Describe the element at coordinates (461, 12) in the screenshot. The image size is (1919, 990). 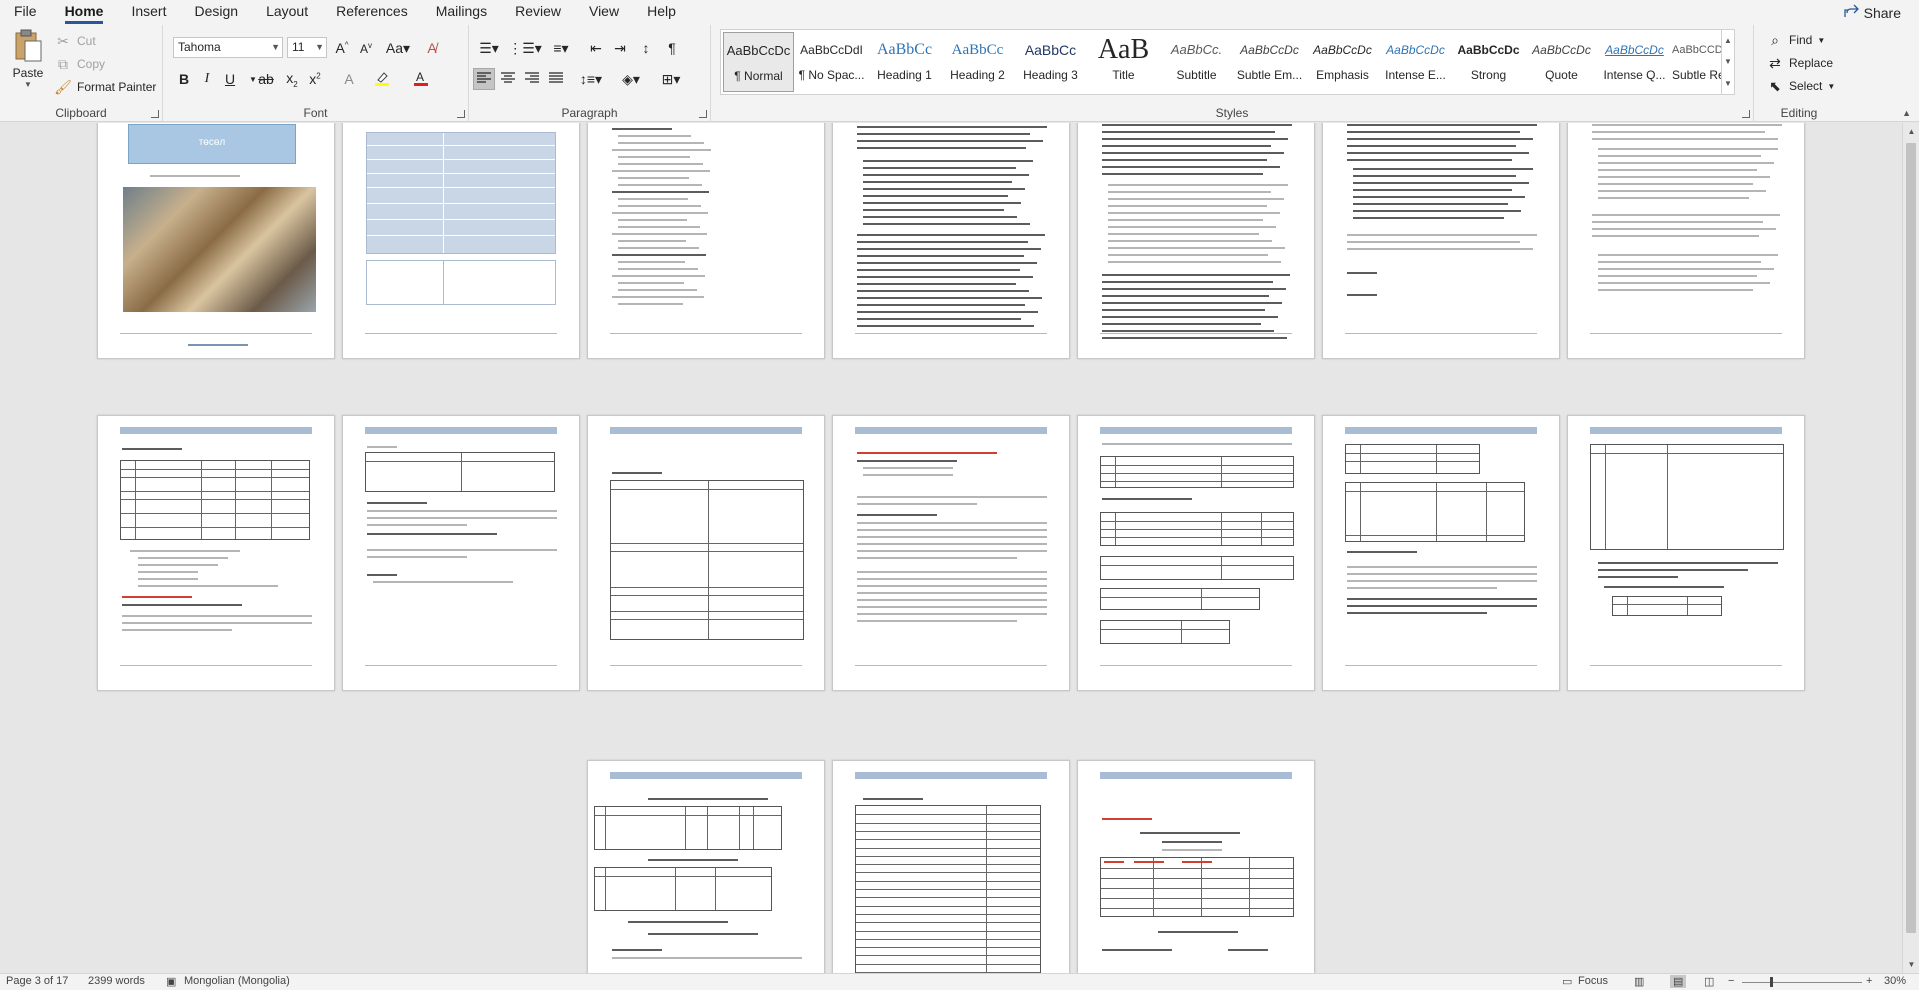
I see `tab-mailings: Mailings` at that location.